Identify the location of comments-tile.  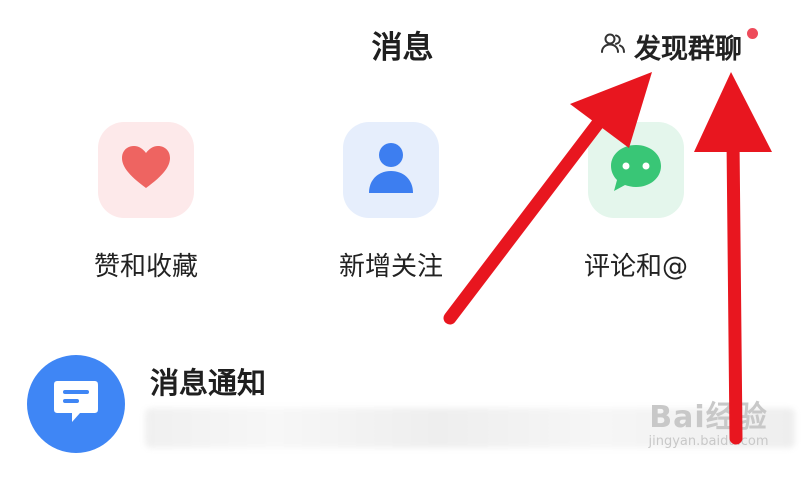
(636, 170).